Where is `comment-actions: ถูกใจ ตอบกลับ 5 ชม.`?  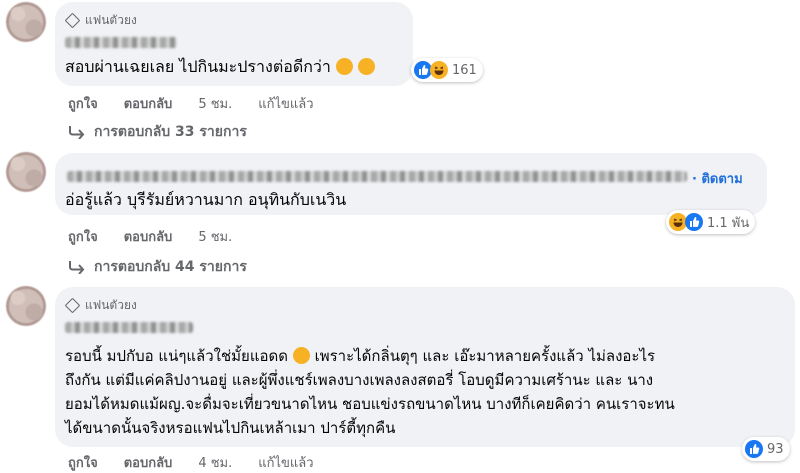 comment-actions: ถูกใจ ตอบกลับ 5 ชม. is located at coordinates (163, 236).